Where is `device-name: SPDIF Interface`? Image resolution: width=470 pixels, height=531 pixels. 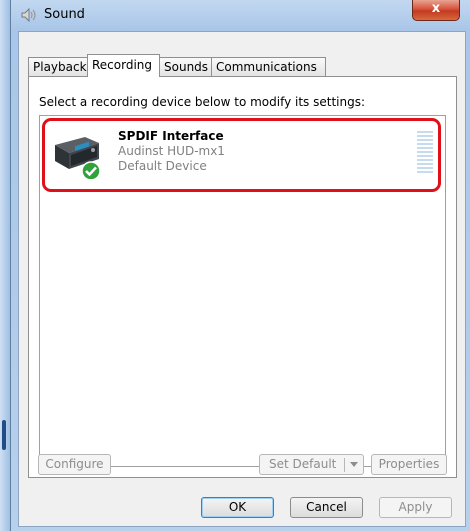
device-name: SPDIF Interface is located at coordinates (171, 136).